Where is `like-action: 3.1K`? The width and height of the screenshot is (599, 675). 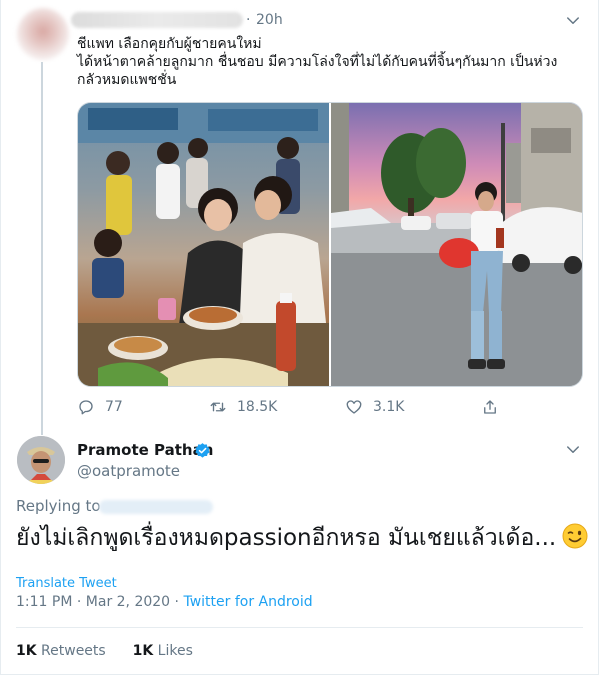 like-action: 3.1K is located at coordinates (374, 407).